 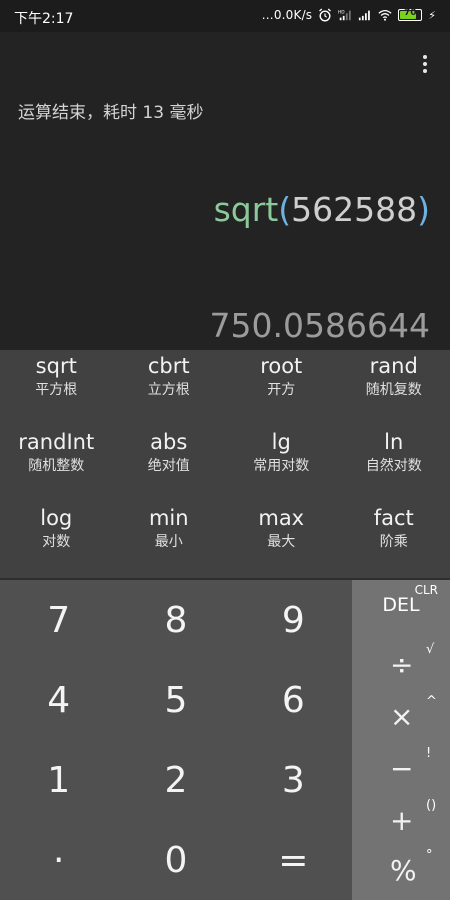 What do you see at coordinates (281, 442) in the screenshot?
I see `func-name: lg` at bounding box center [281, 442].